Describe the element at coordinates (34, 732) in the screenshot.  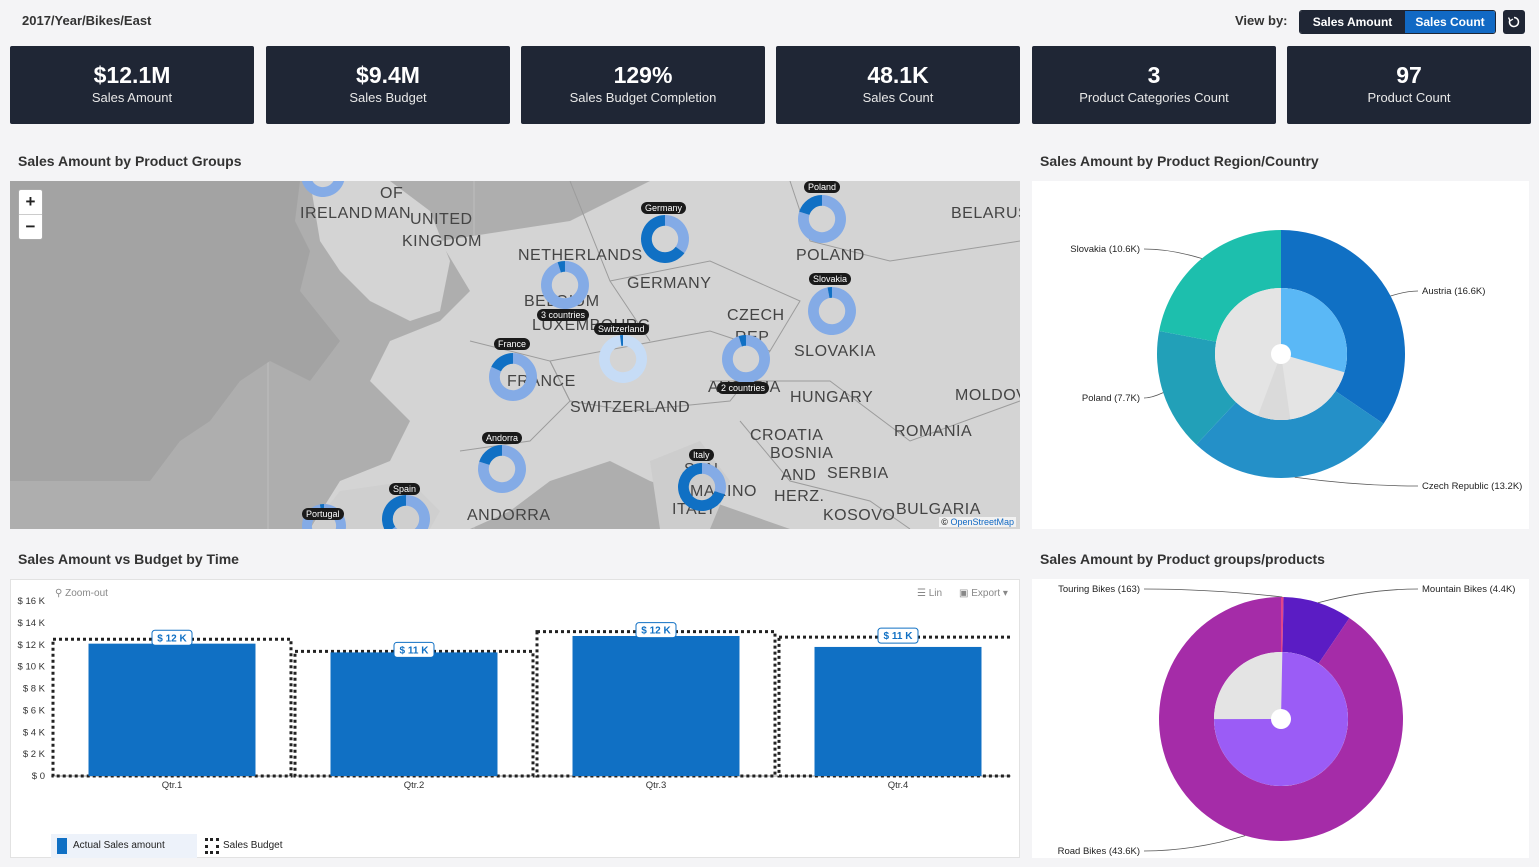
I see `y-tick-label: $ 4 K` at that location.